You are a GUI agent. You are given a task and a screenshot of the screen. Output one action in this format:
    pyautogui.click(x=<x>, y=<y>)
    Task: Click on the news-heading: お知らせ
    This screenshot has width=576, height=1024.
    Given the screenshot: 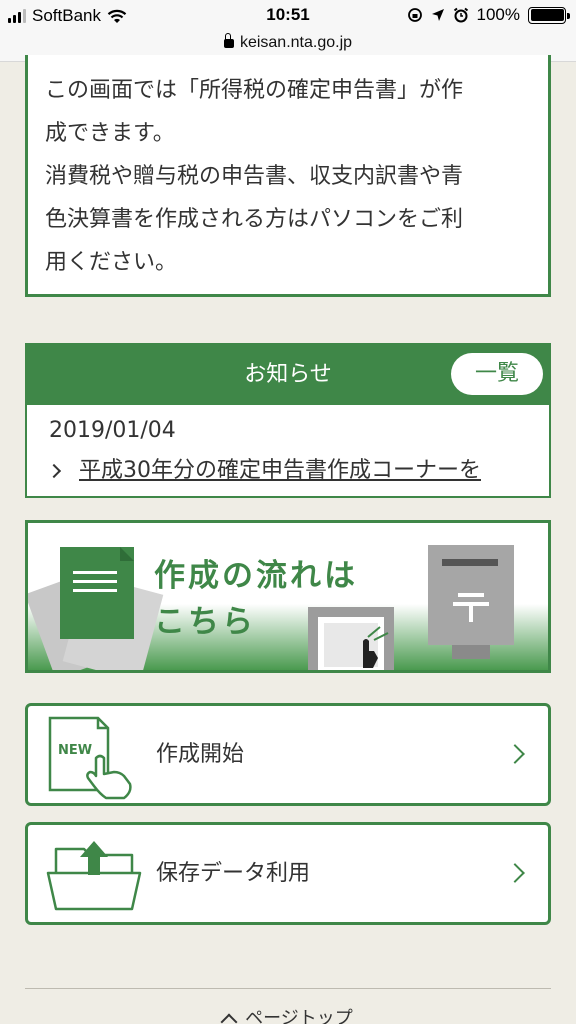 What is the action you would take?
    pyautogui.click(x=288, y=374)
    